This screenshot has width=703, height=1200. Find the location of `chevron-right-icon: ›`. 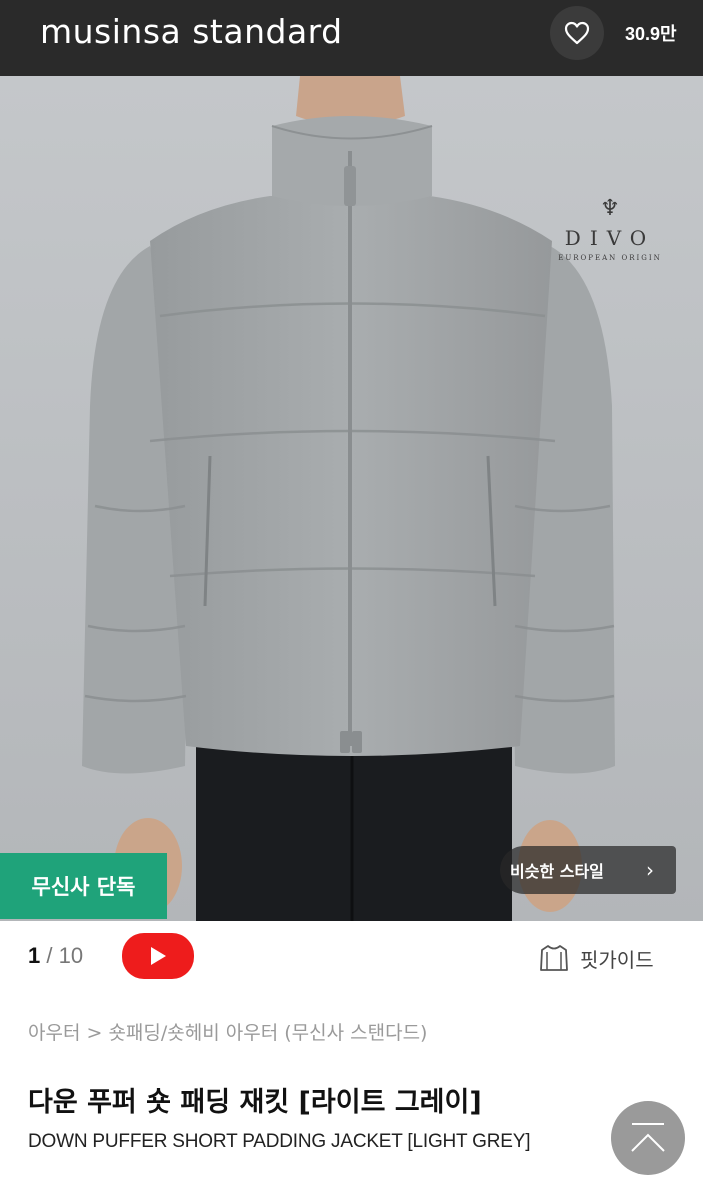

chevron-right-icon: › is located at coordinates (650, 870).